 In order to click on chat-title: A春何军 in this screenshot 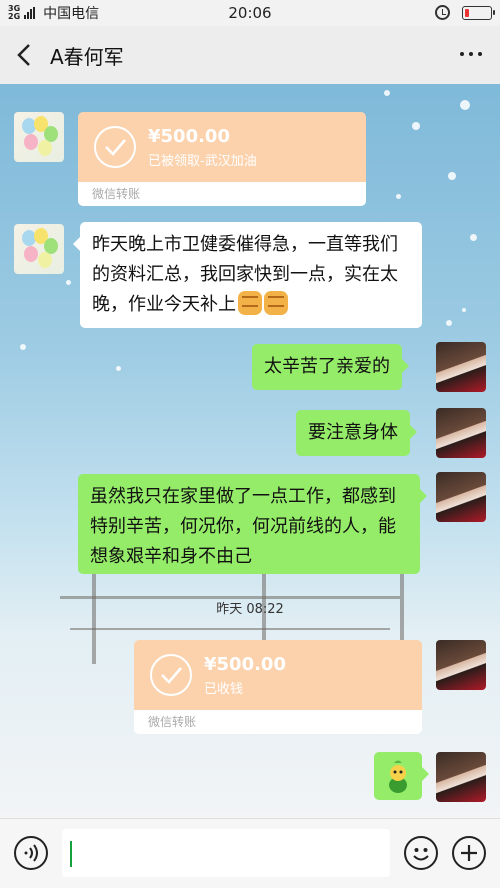, I will do `click(87, 56)`.